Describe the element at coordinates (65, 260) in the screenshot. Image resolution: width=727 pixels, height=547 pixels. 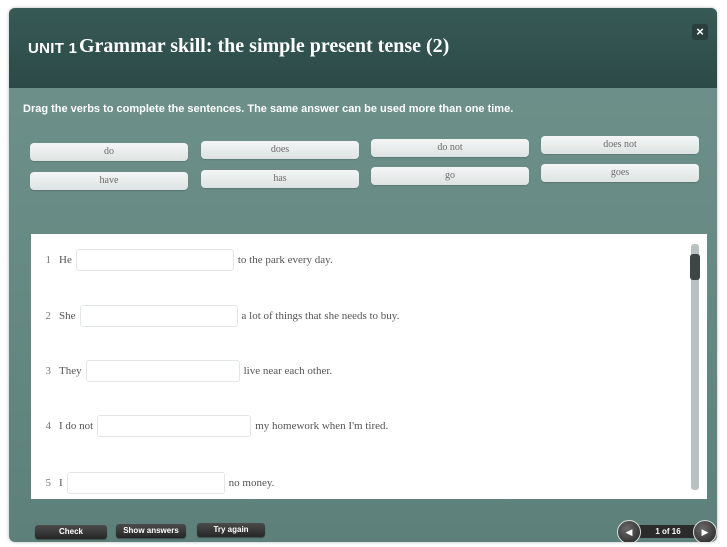
I see `sentence-prefix: He` at that location.